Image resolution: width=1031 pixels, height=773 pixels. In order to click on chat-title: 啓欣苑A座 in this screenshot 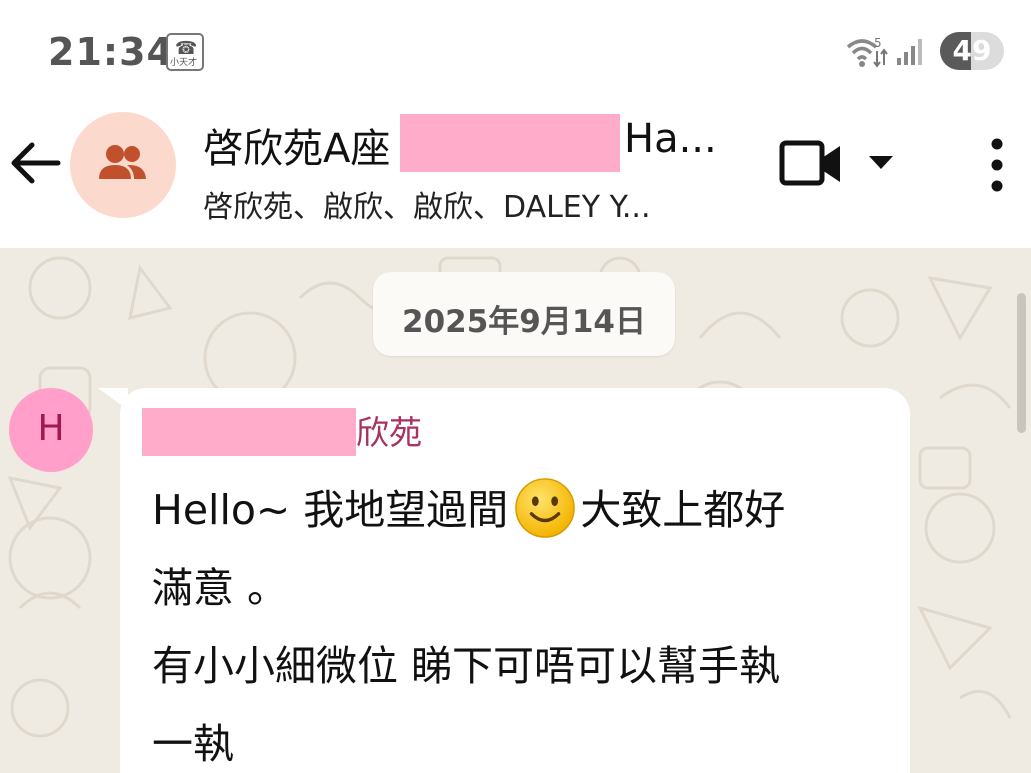, I will do `click(296, 145)`.